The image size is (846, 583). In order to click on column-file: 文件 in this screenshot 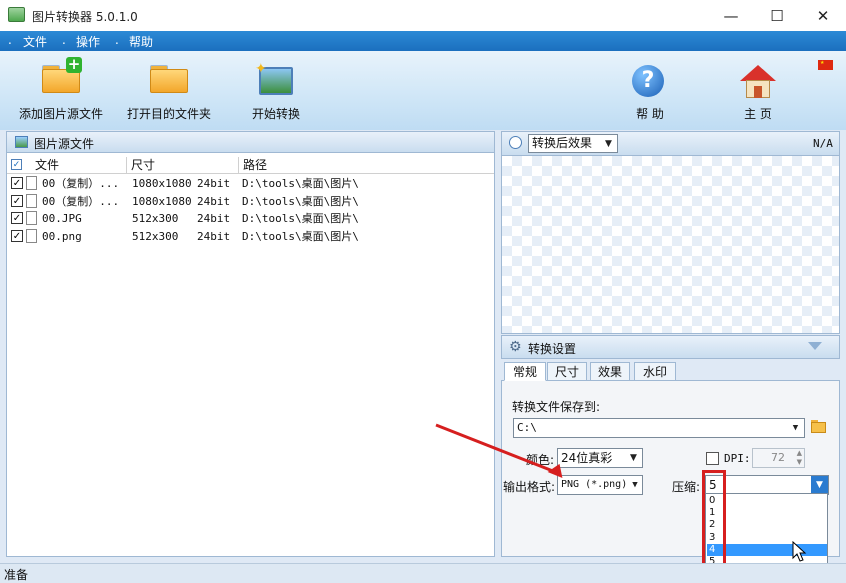, I will do `click(76, 165)`.